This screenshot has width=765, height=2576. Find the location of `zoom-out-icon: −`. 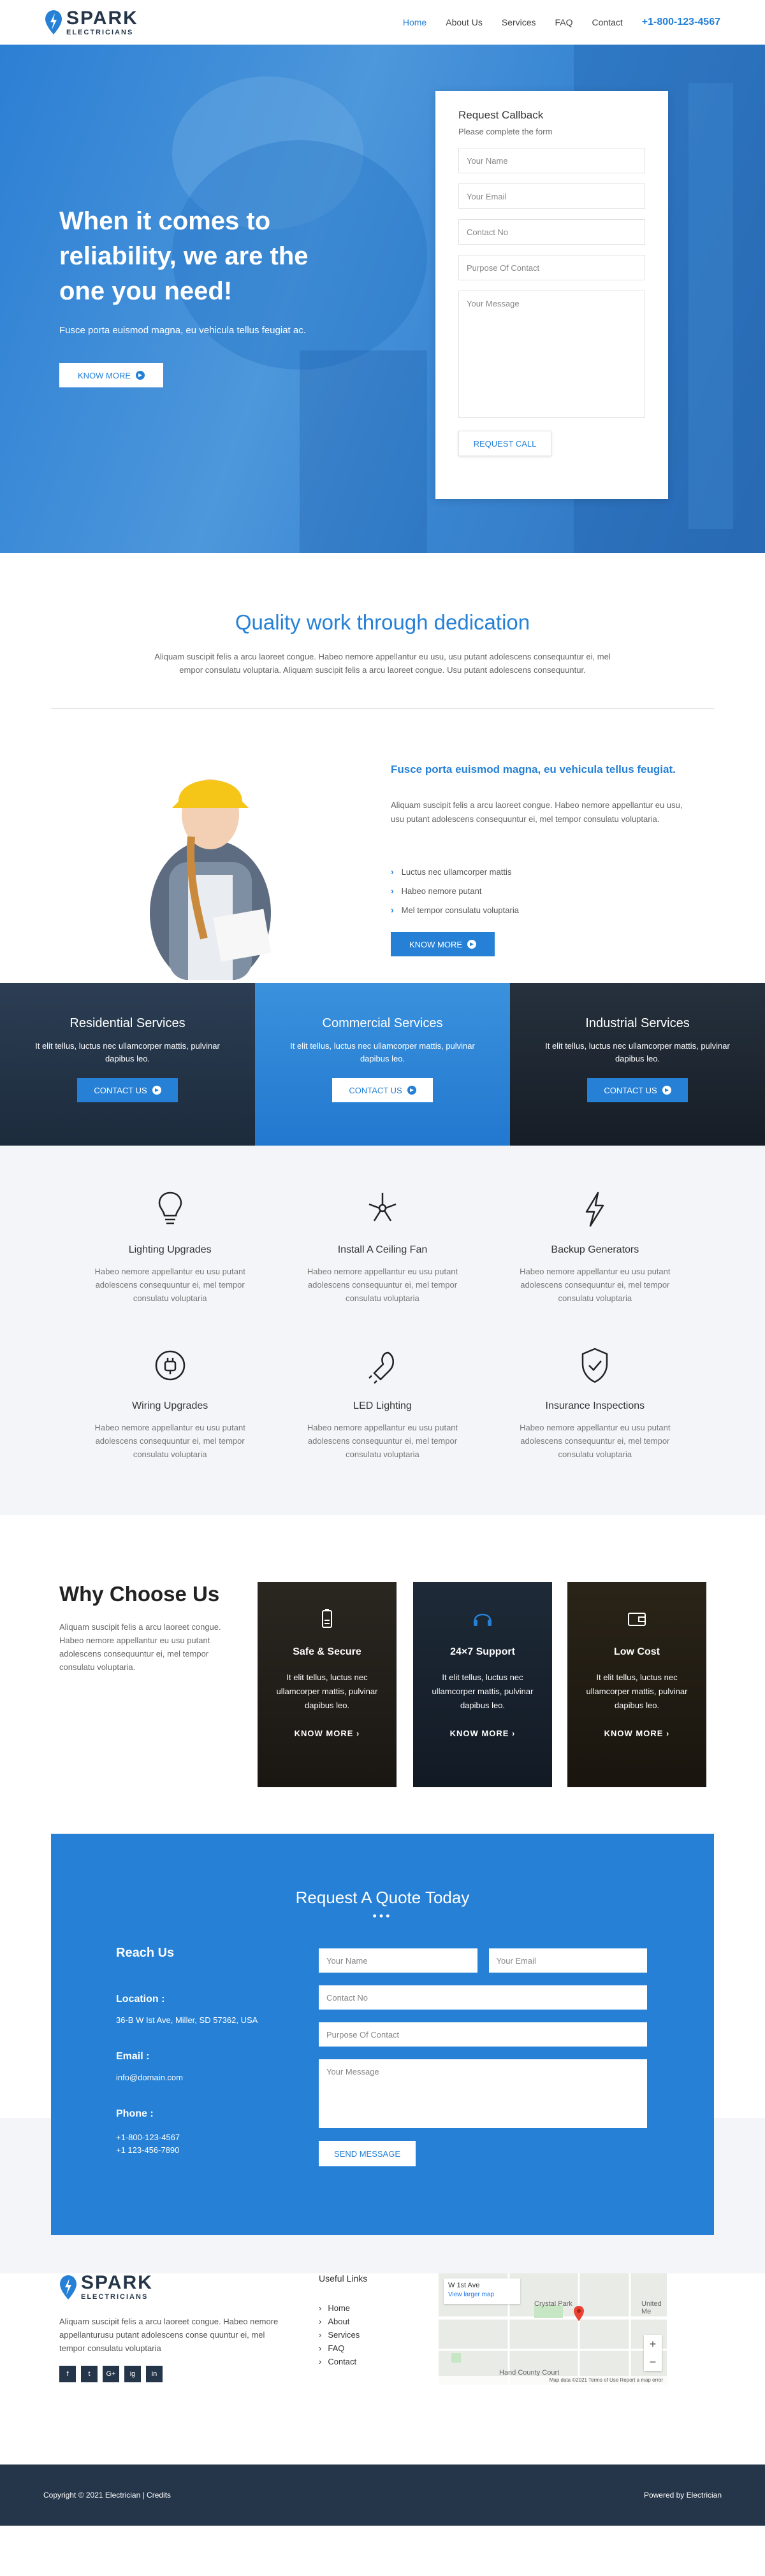

zoom-out-icon: − is located at coordinates (653, 2362).